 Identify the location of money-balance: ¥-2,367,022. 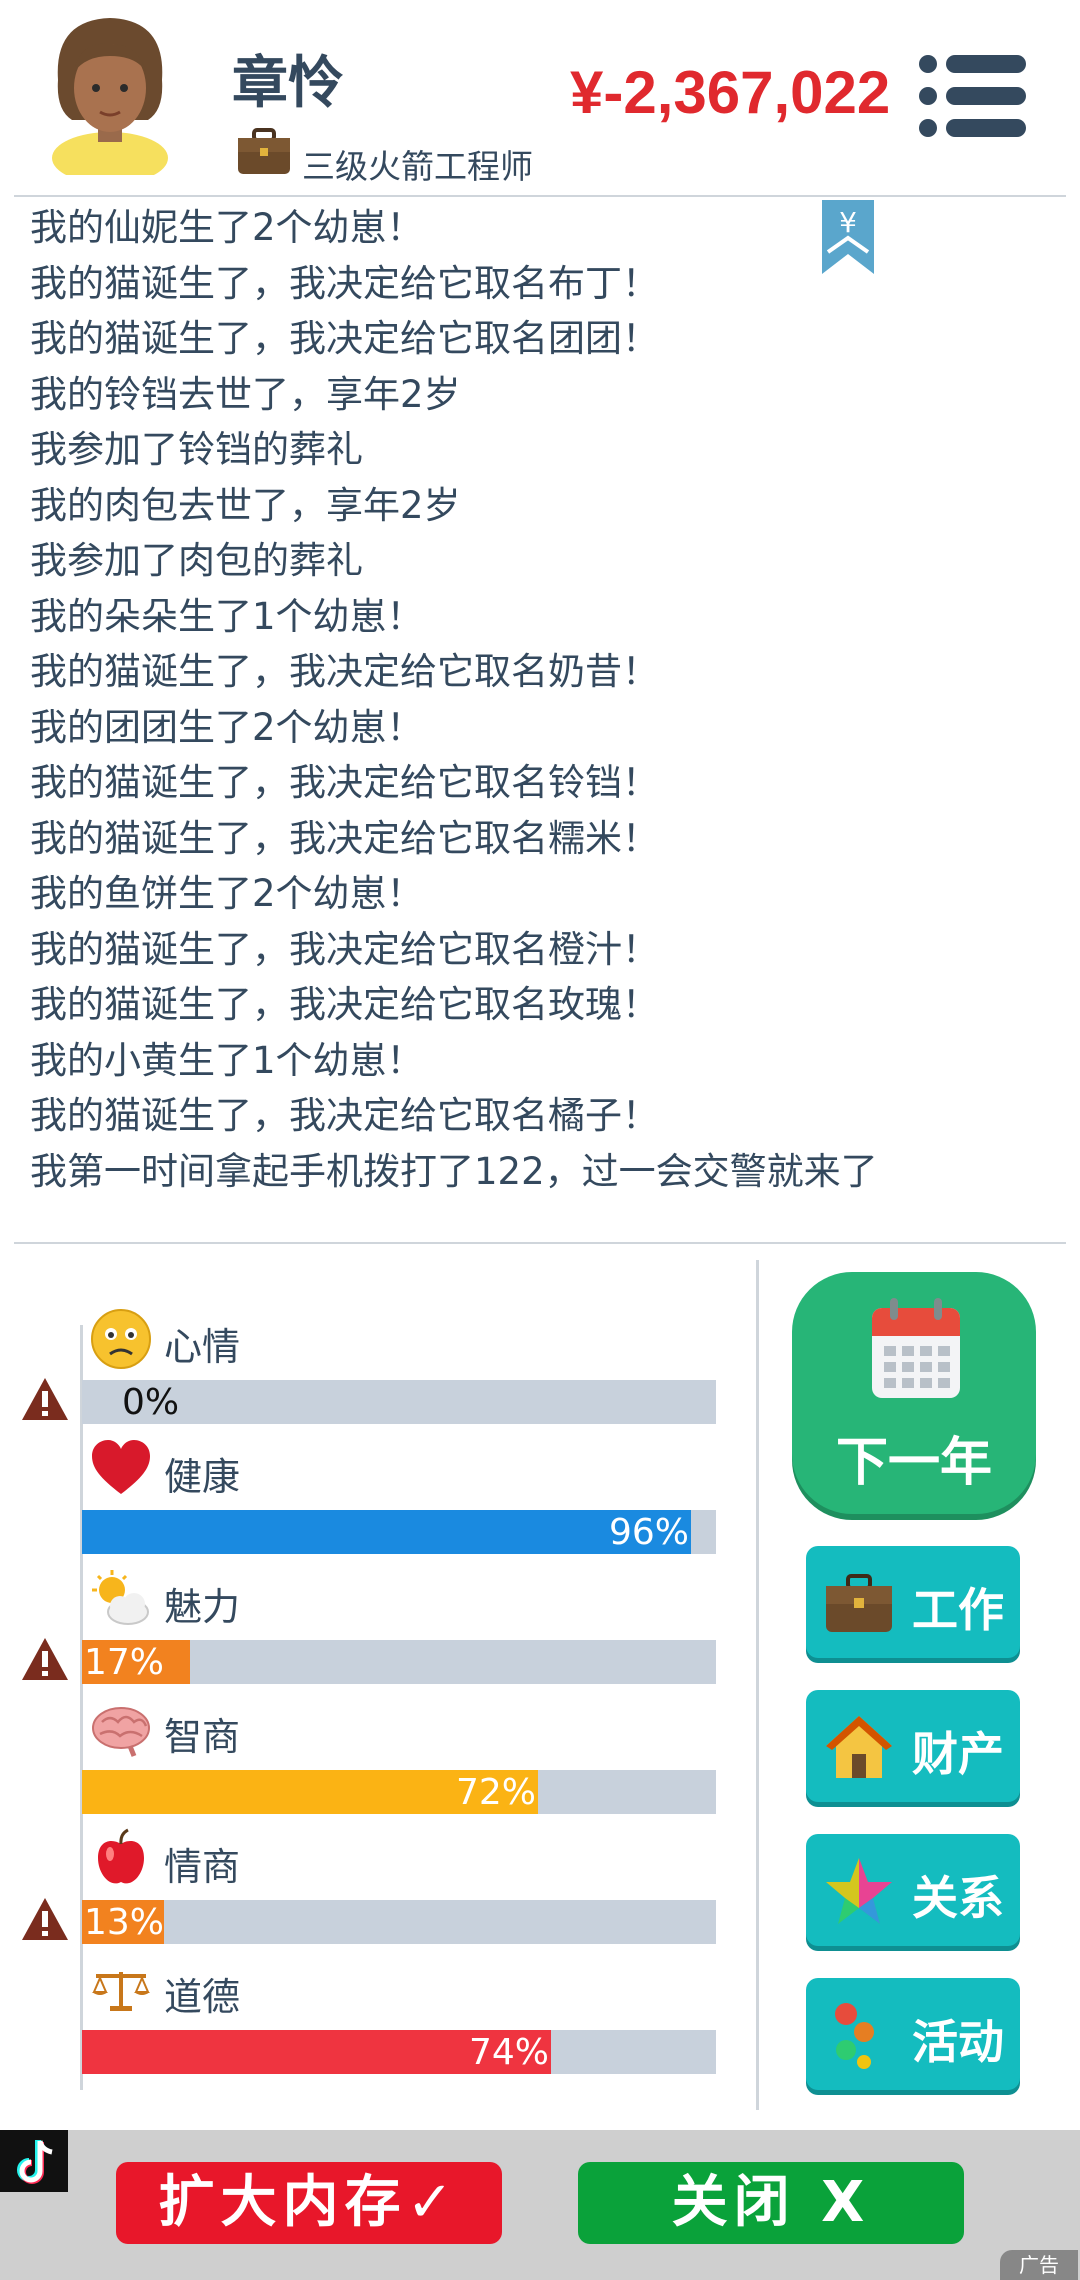
(730, 92).